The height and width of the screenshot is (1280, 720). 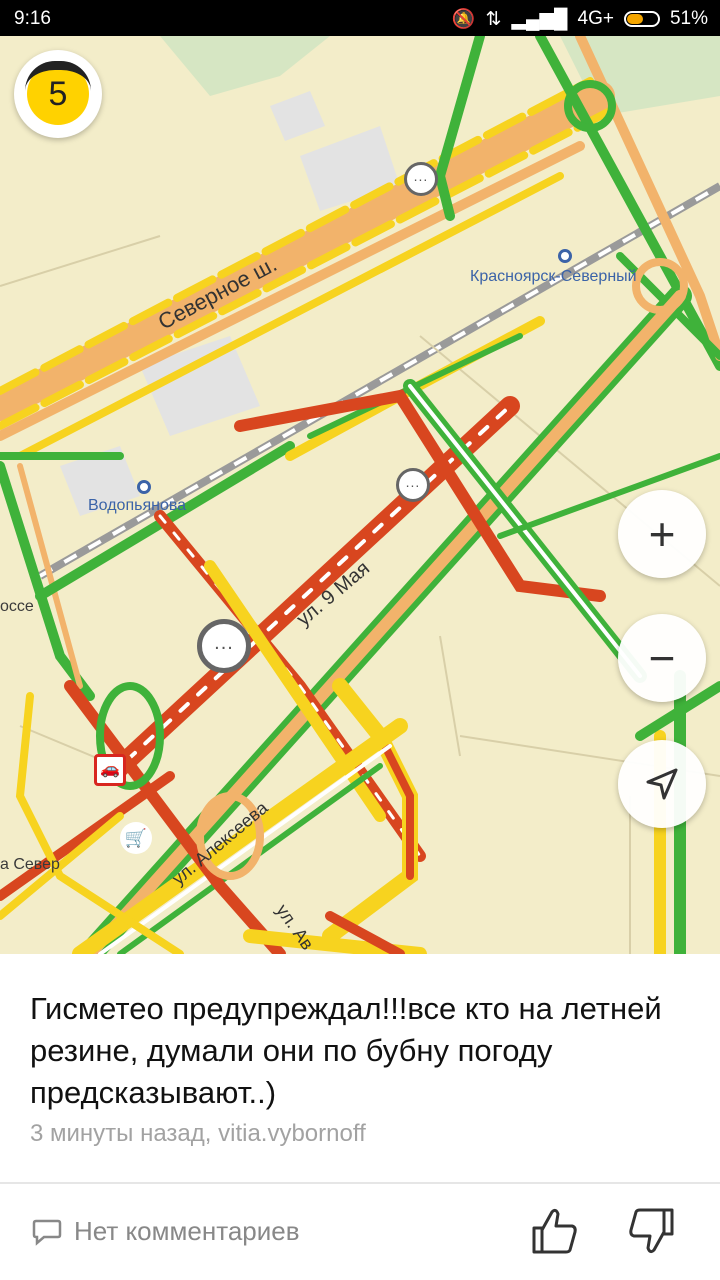 I want to click on status-bar: 9:16 🔕 ⇅ ▂▄▆█ 4G+ 51%, so click(x=360, y=18).